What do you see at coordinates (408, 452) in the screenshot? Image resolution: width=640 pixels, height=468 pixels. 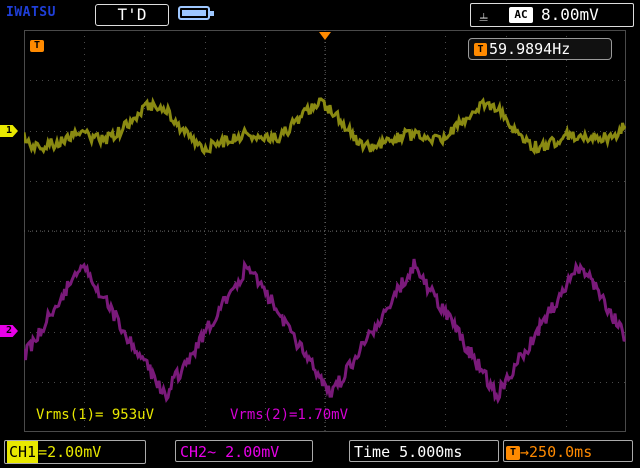 I see `timebase: Time 5.000ms` at bounding box center [408, 452].